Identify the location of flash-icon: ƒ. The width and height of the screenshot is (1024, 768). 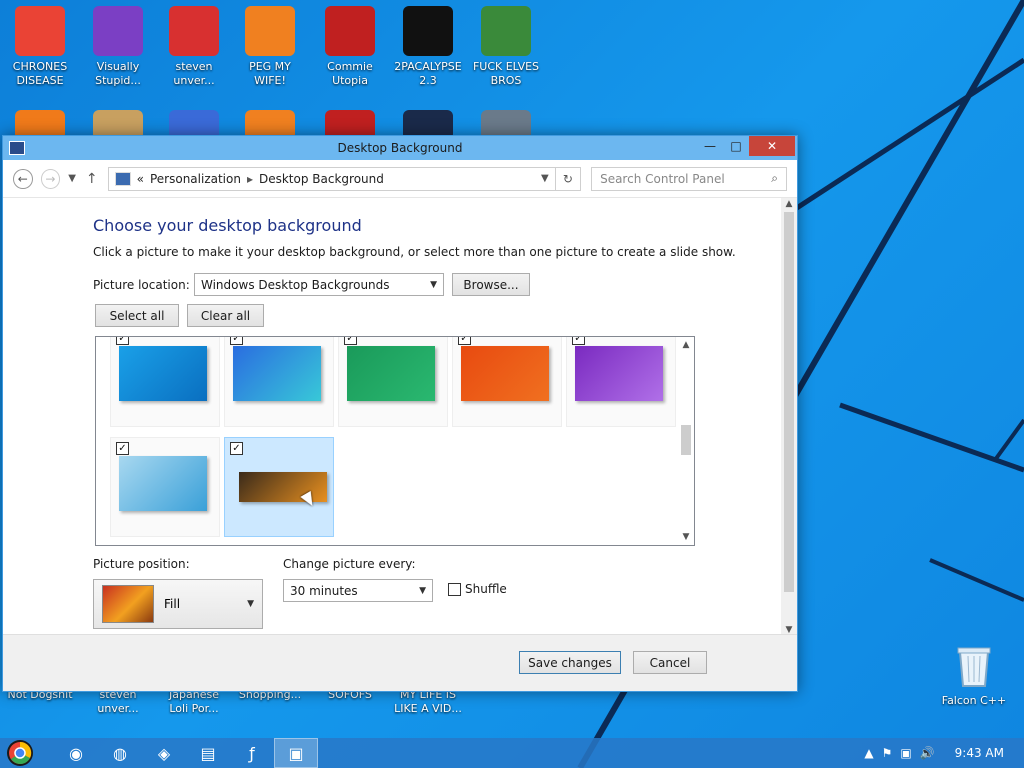
(252, 753).